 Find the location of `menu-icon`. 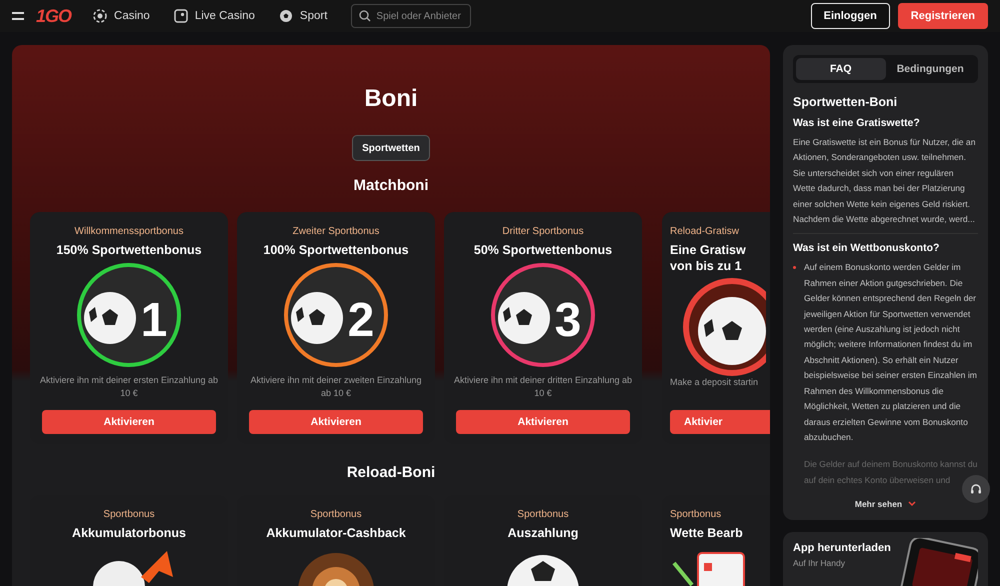

menu-icon is located at coordinates (18, 16).